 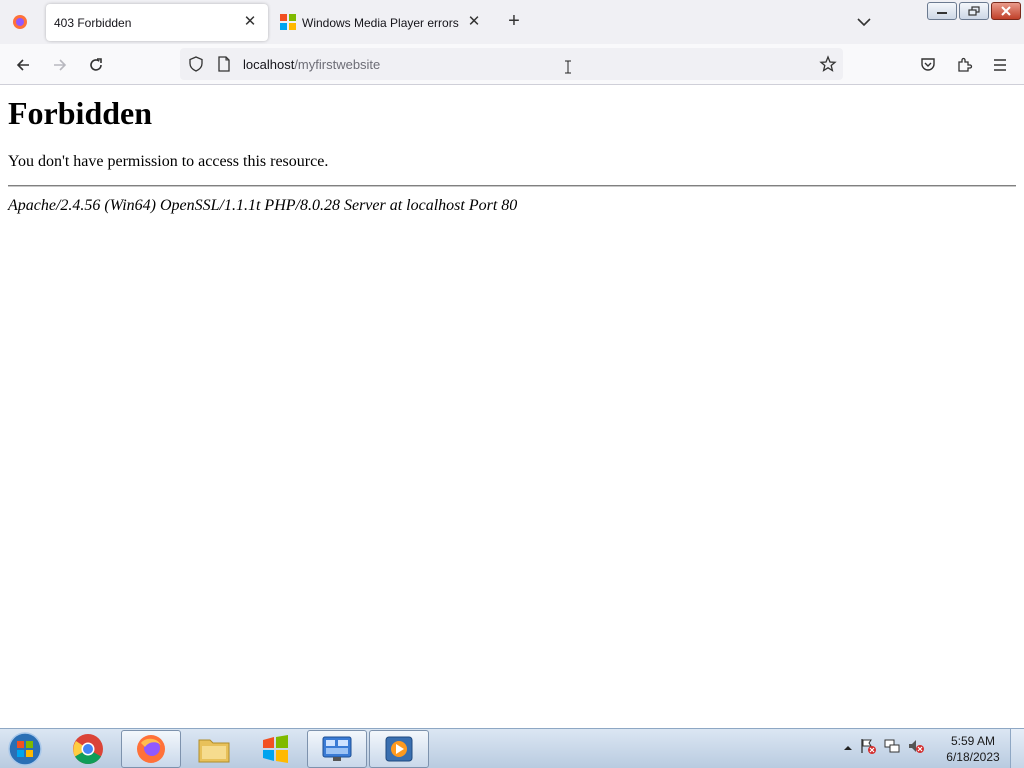 I want to click on back-arrow-icon, so click(x=23, y=65).